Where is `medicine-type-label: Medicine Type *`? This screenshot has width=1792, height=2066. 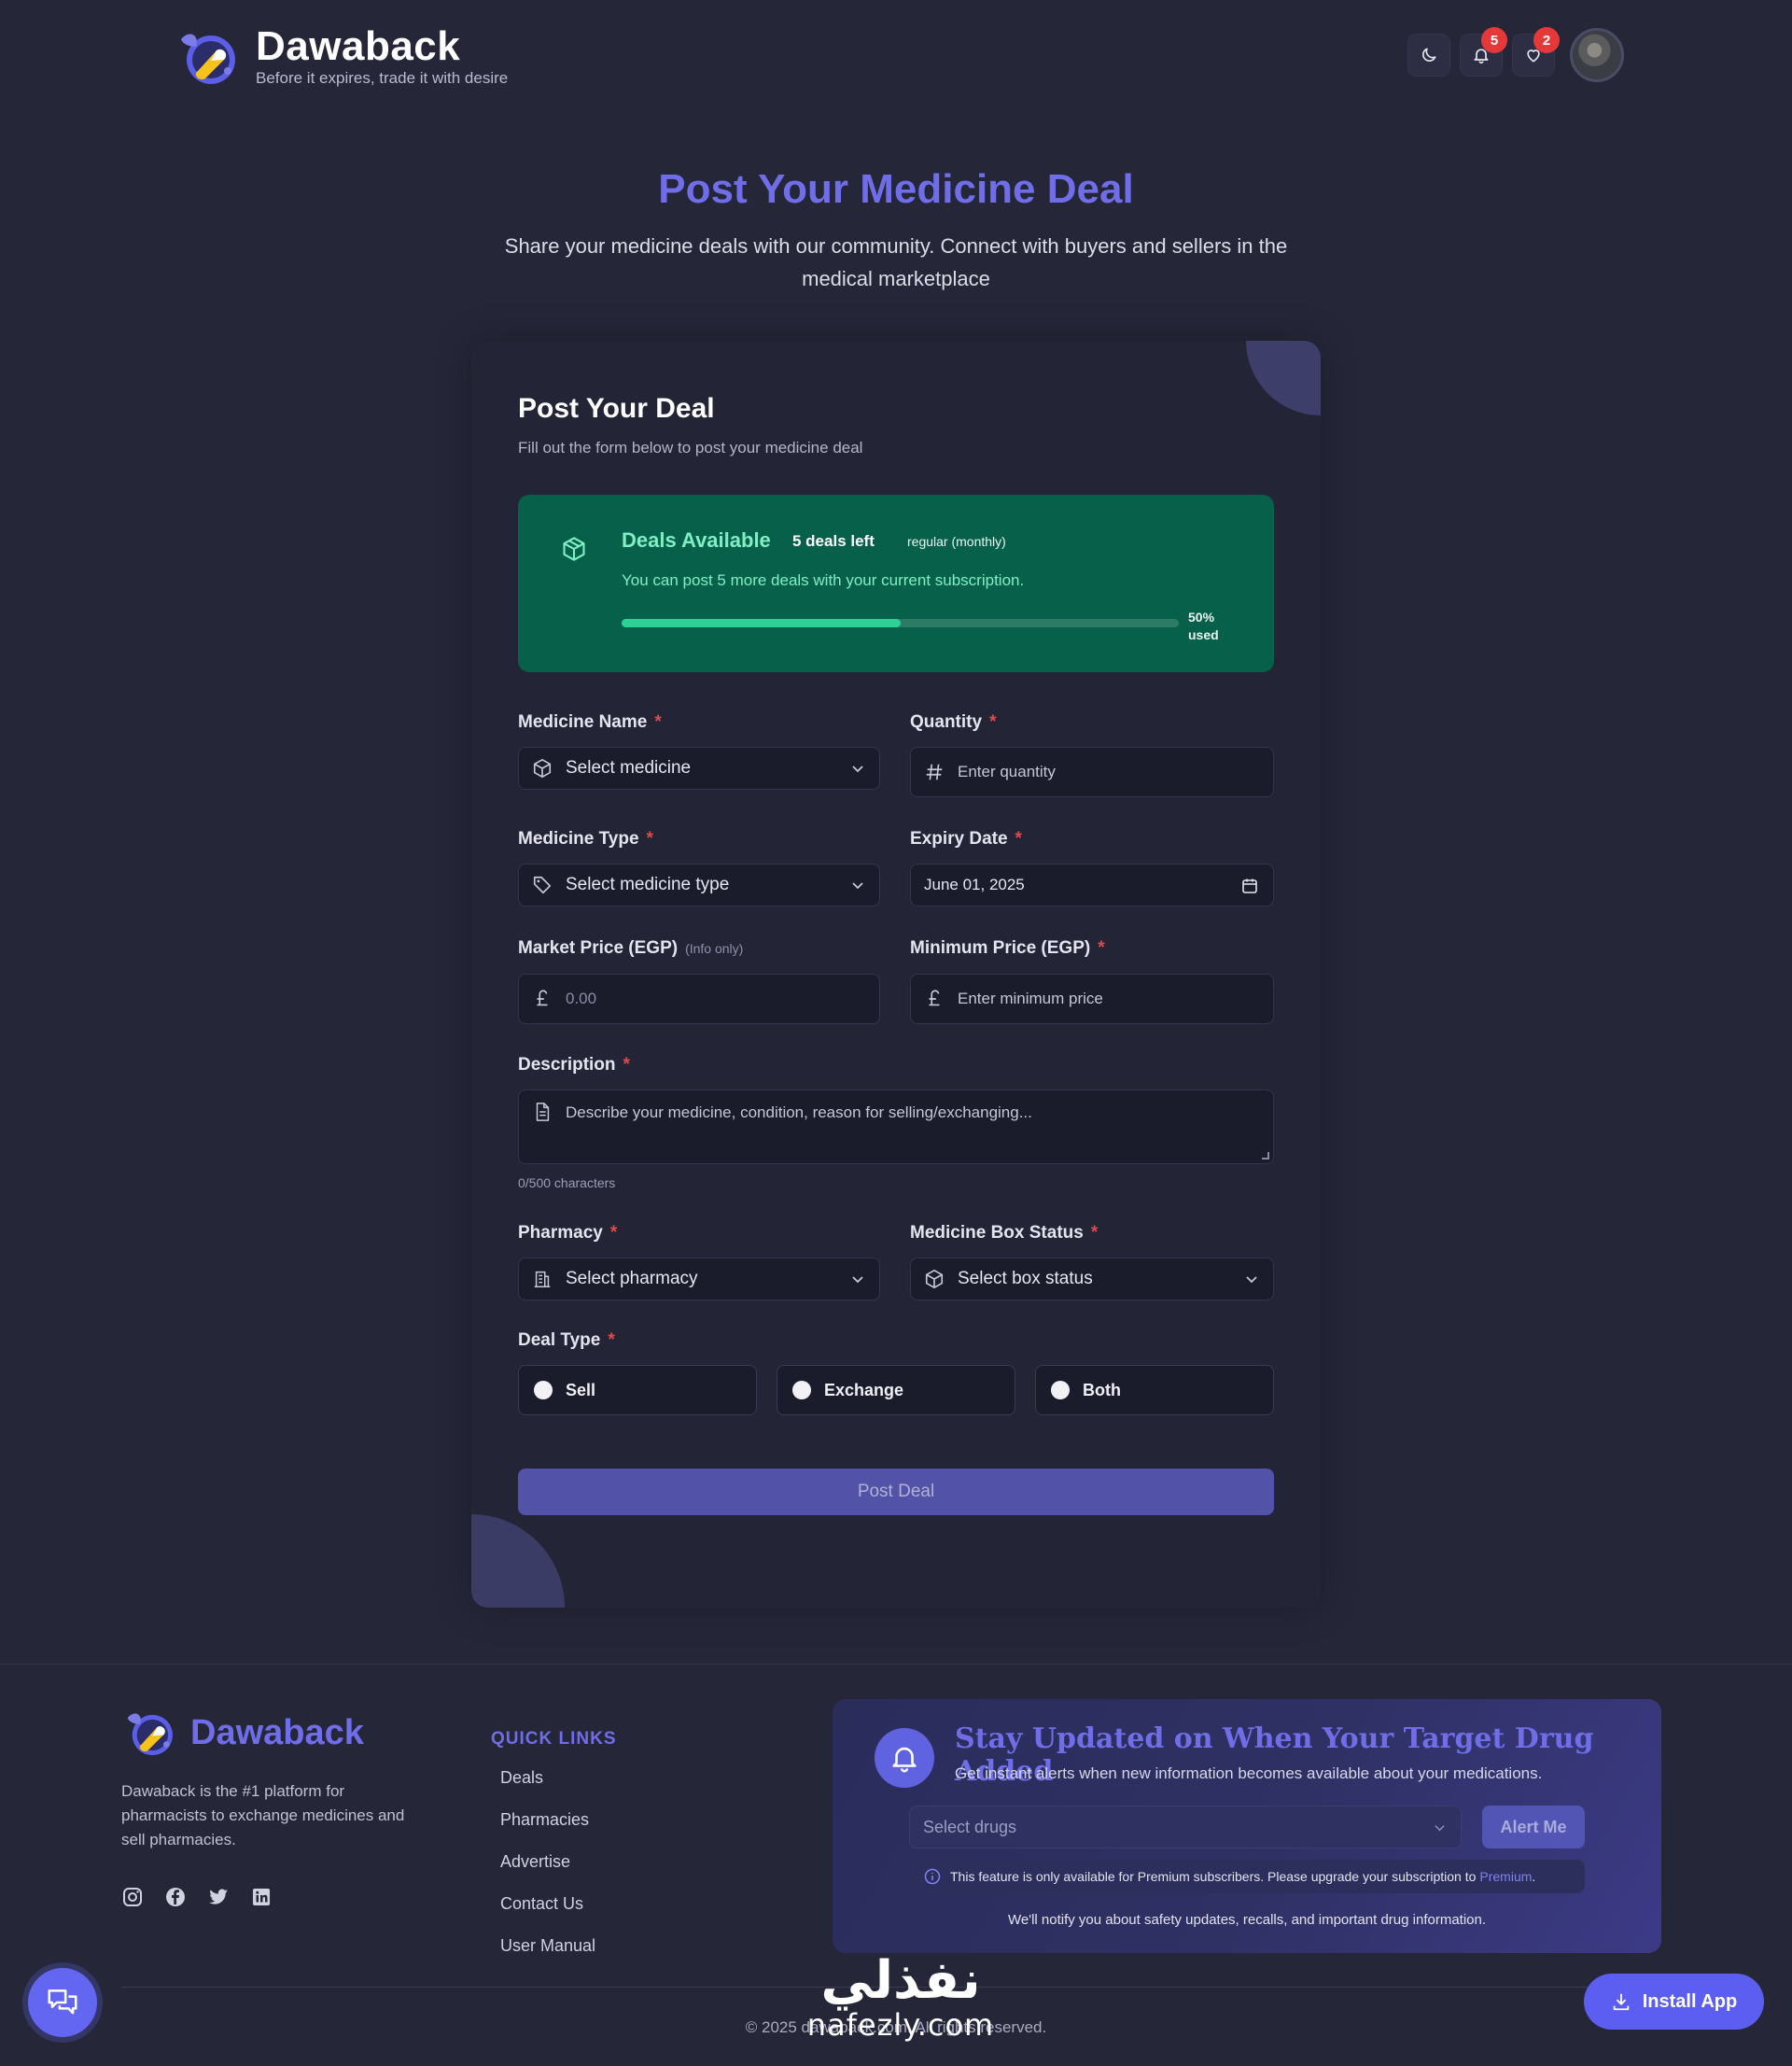 medicine-type-label: Medicine Type * is located at coordinates (585, 839).